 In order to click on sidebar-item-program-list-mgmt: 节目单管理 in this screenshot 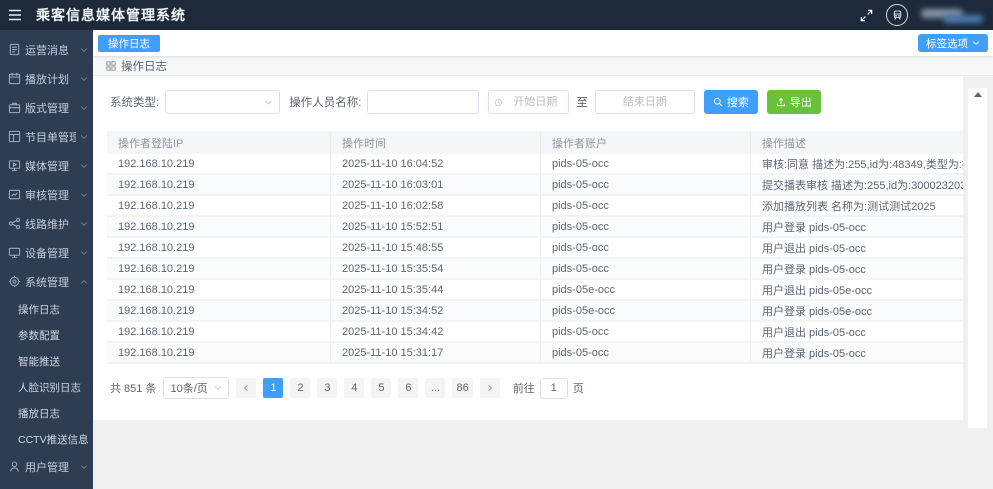, I will do `click(46, 136)`.